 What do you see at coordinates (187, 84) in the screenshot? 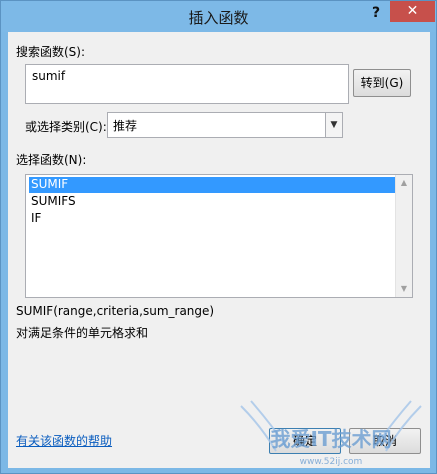
I see `search-input: sumif` at bounding box center [187, 84].